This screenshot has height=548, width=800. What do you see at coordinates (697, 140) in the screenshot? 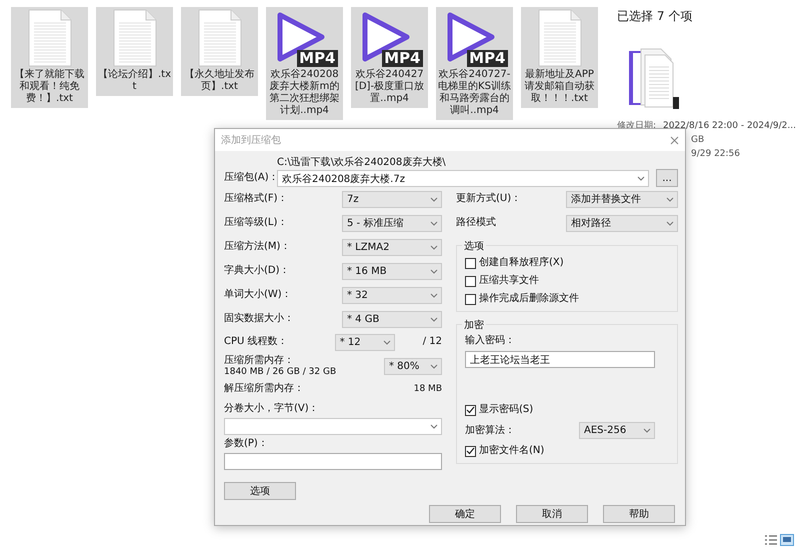
I see `detail-value: GB` at bounding box center [697, 140].